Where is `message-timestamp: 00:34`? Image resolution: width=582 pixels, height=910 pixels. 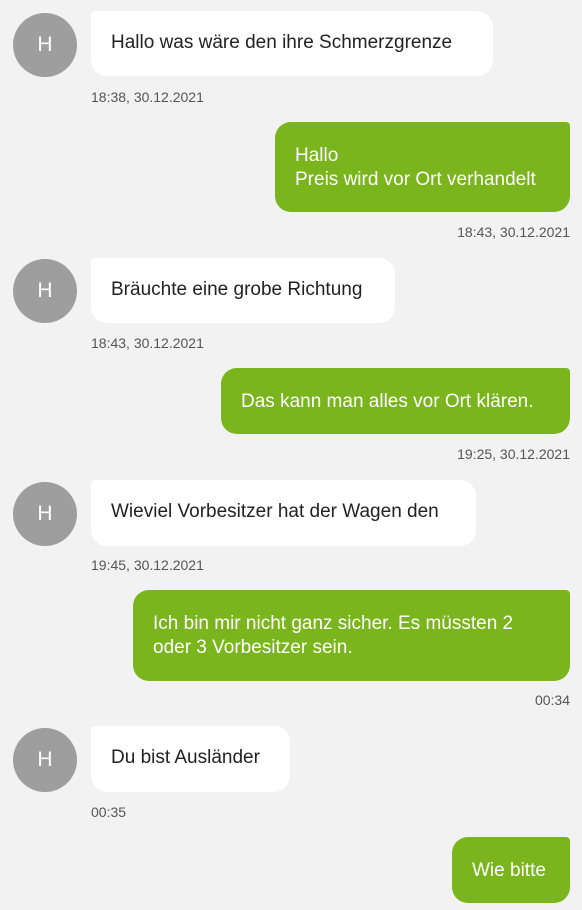
message-timestamp: 00:34 is located at coordinates (552, 700).